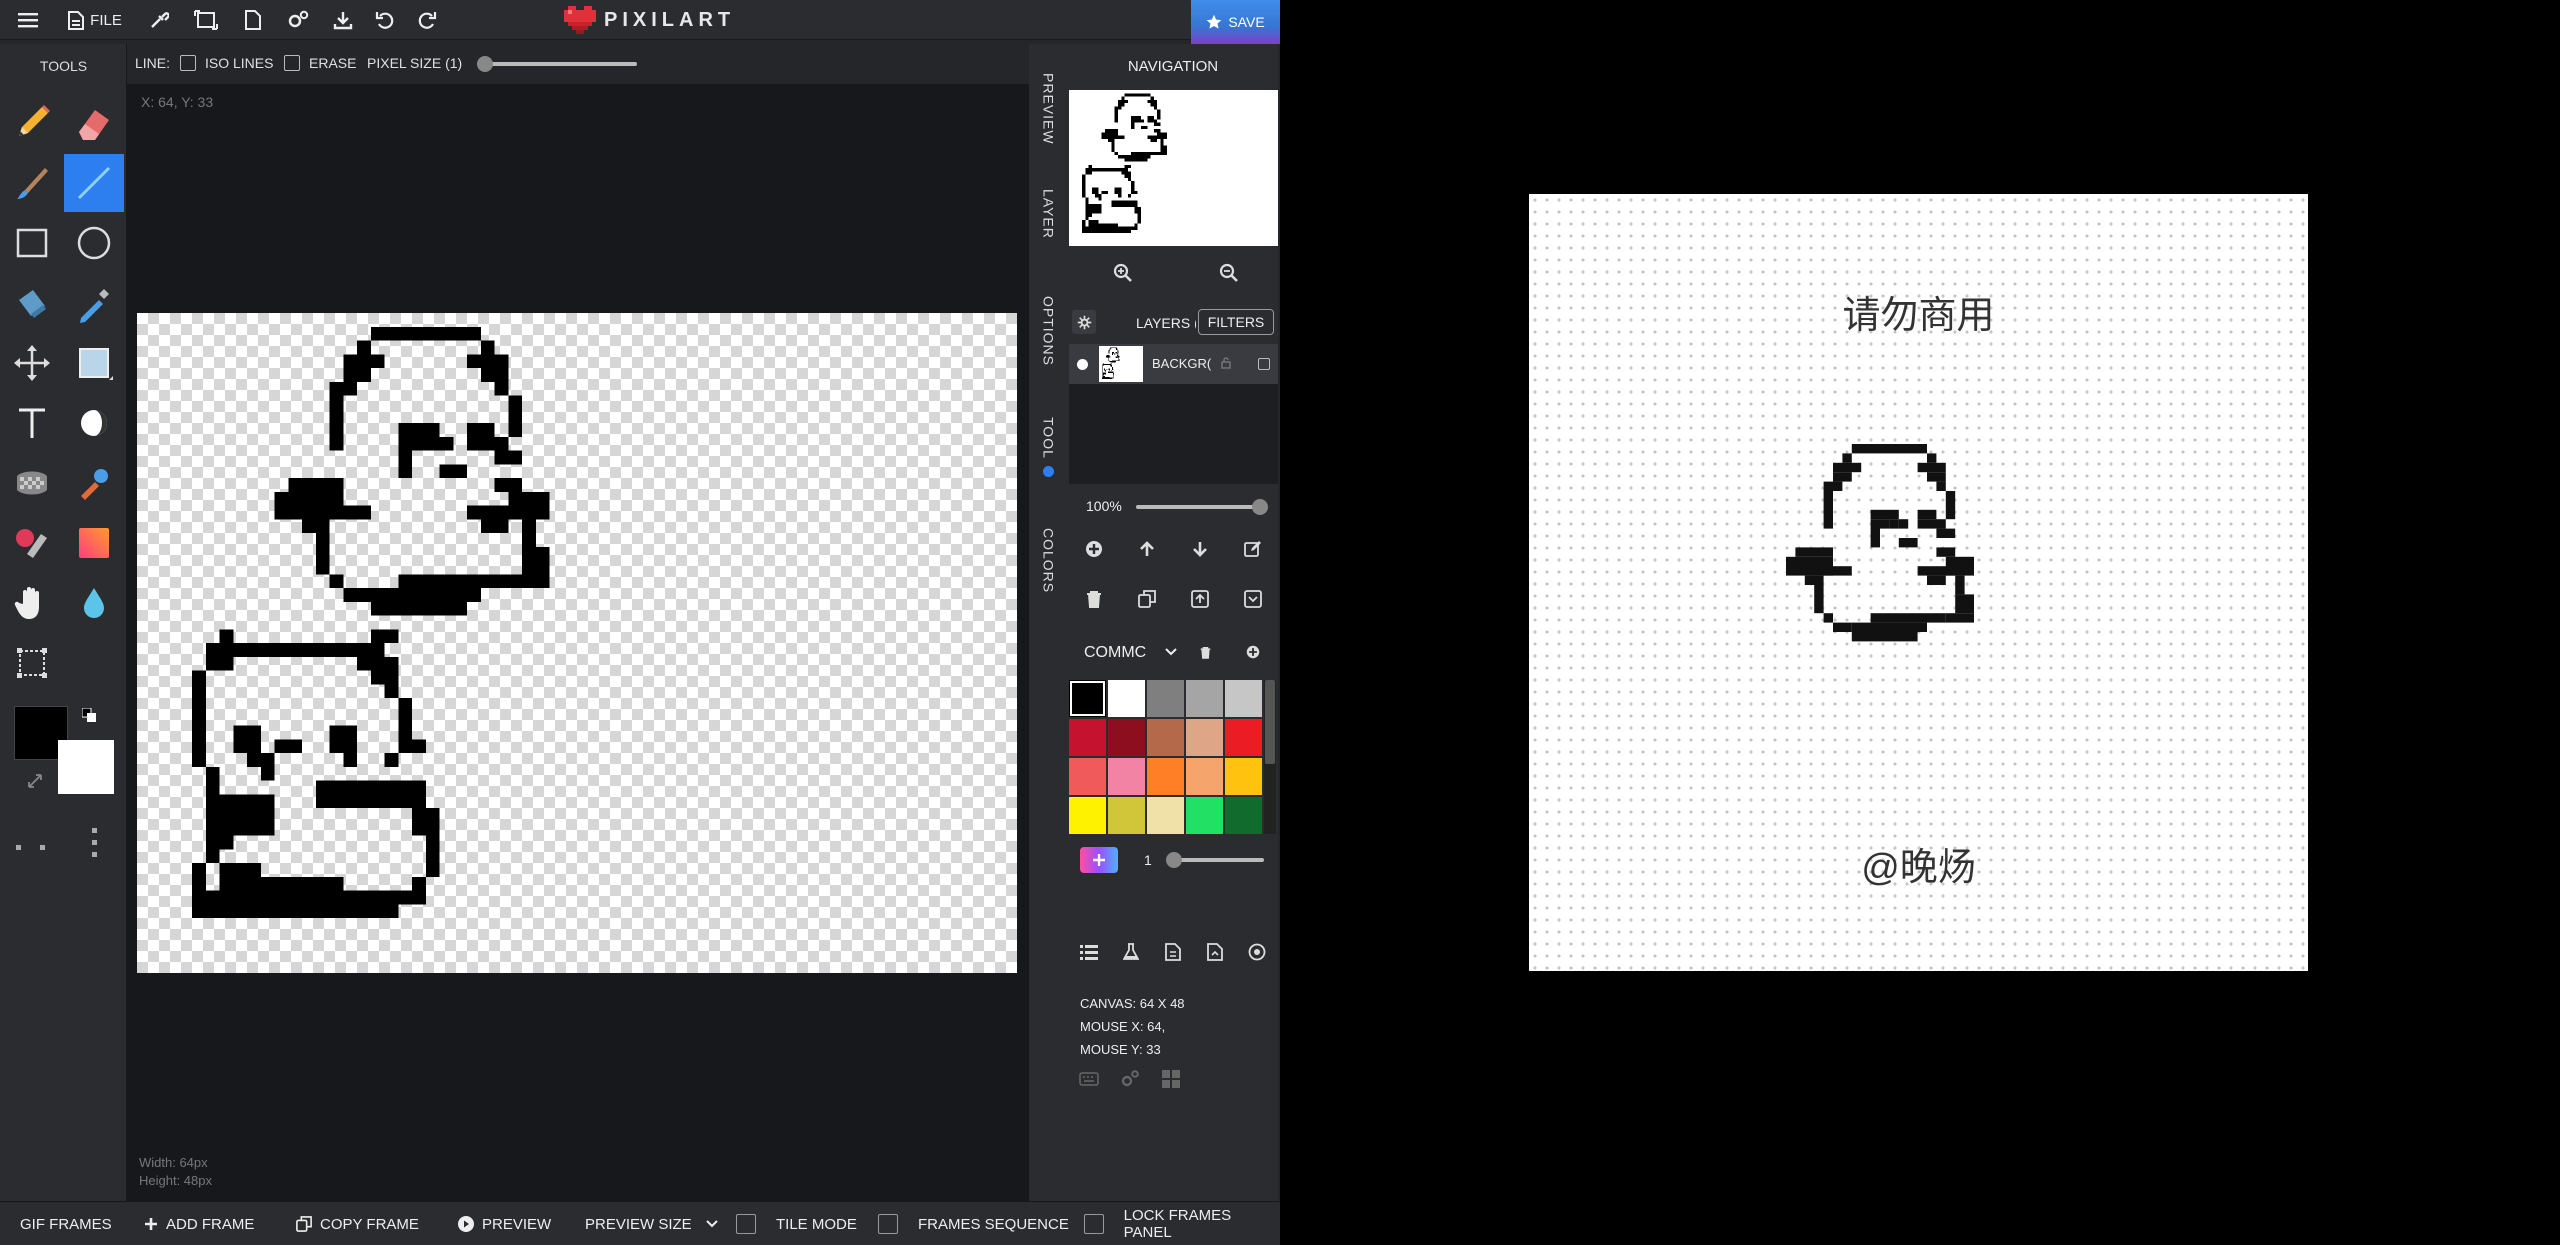 The width and height of the screenshot is (2560, 1245). I want to click on settings-icon, so click(298, 20).